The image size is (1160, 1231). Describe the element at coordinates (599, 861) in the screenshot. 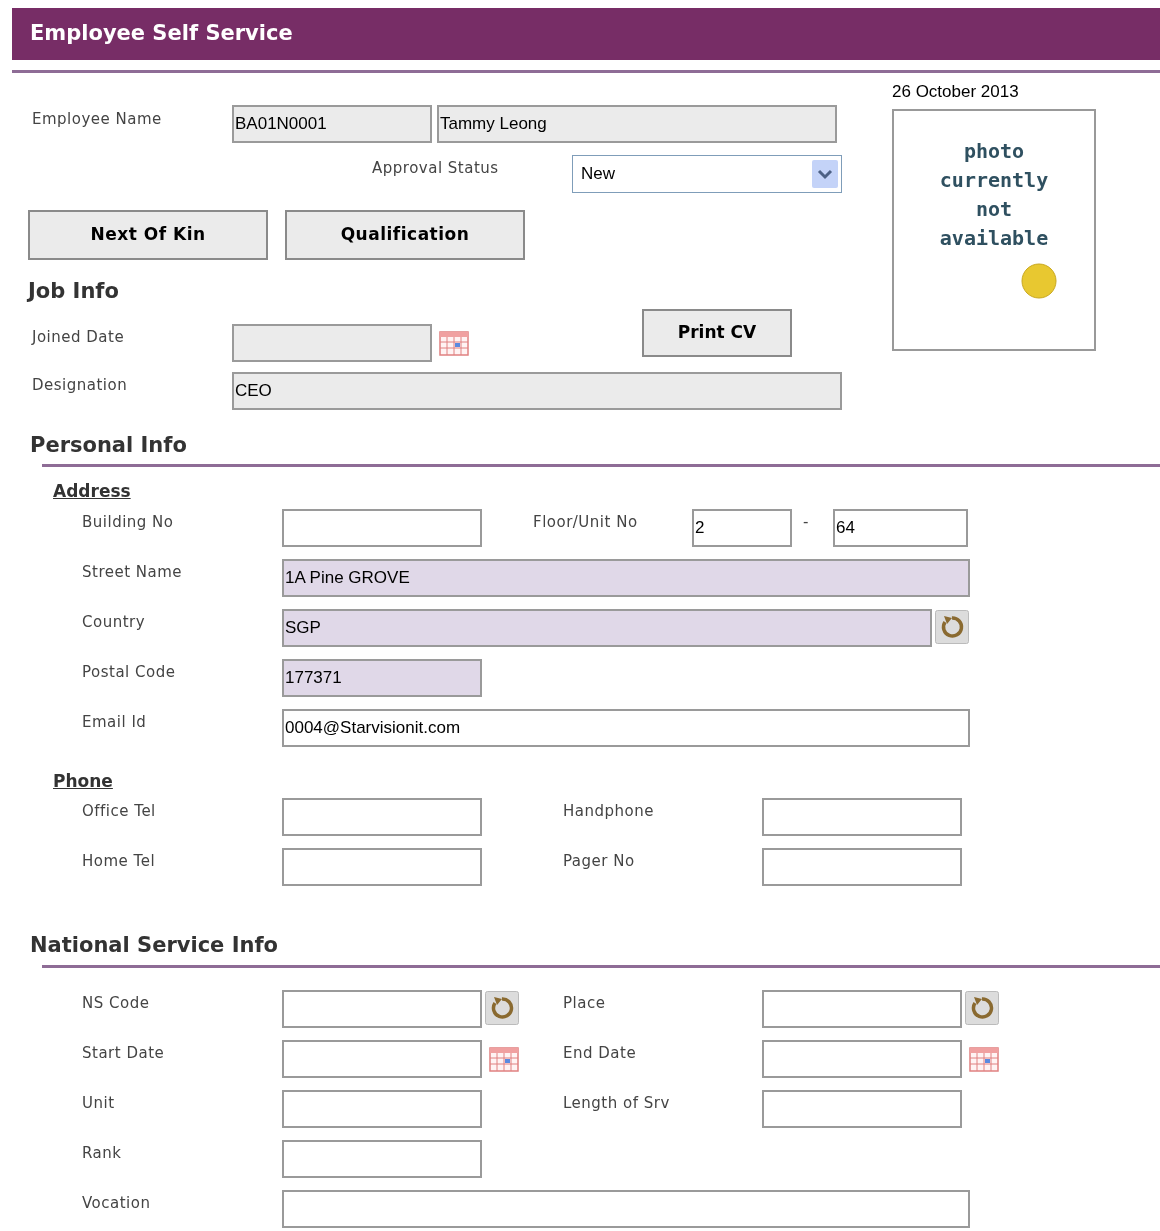

I see `field-label: Pager No` at that location.